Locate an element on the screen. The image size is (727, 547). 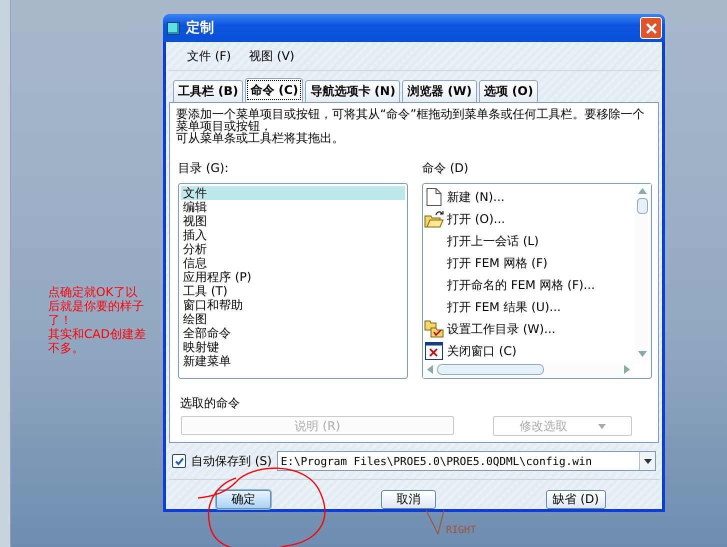
category-item: 全部命令 is located at coordinates (293, 333).